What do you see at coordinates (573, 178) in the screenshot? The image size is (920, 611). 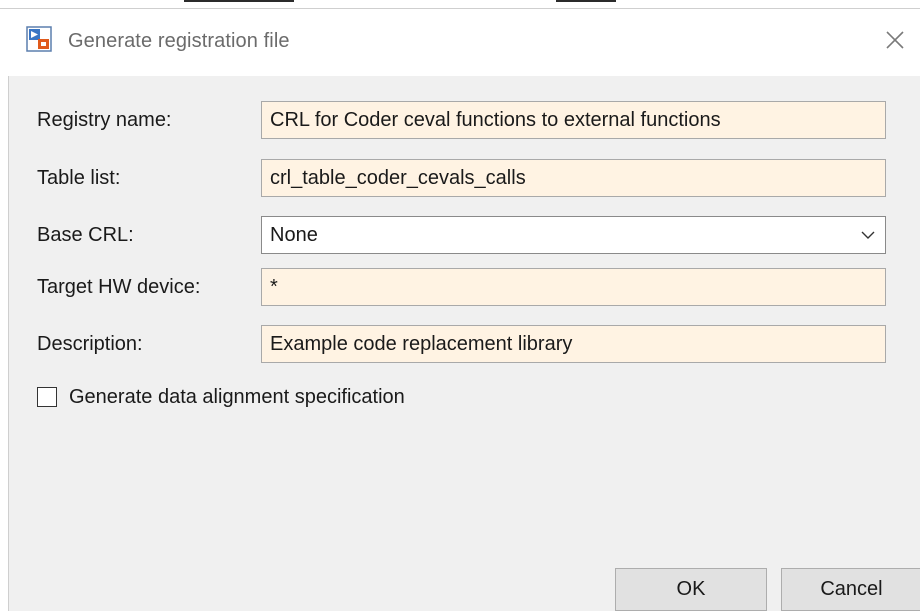 I see `table-list-input: crl_table_coder_cevals_calls` at bounding box center [573, 178].